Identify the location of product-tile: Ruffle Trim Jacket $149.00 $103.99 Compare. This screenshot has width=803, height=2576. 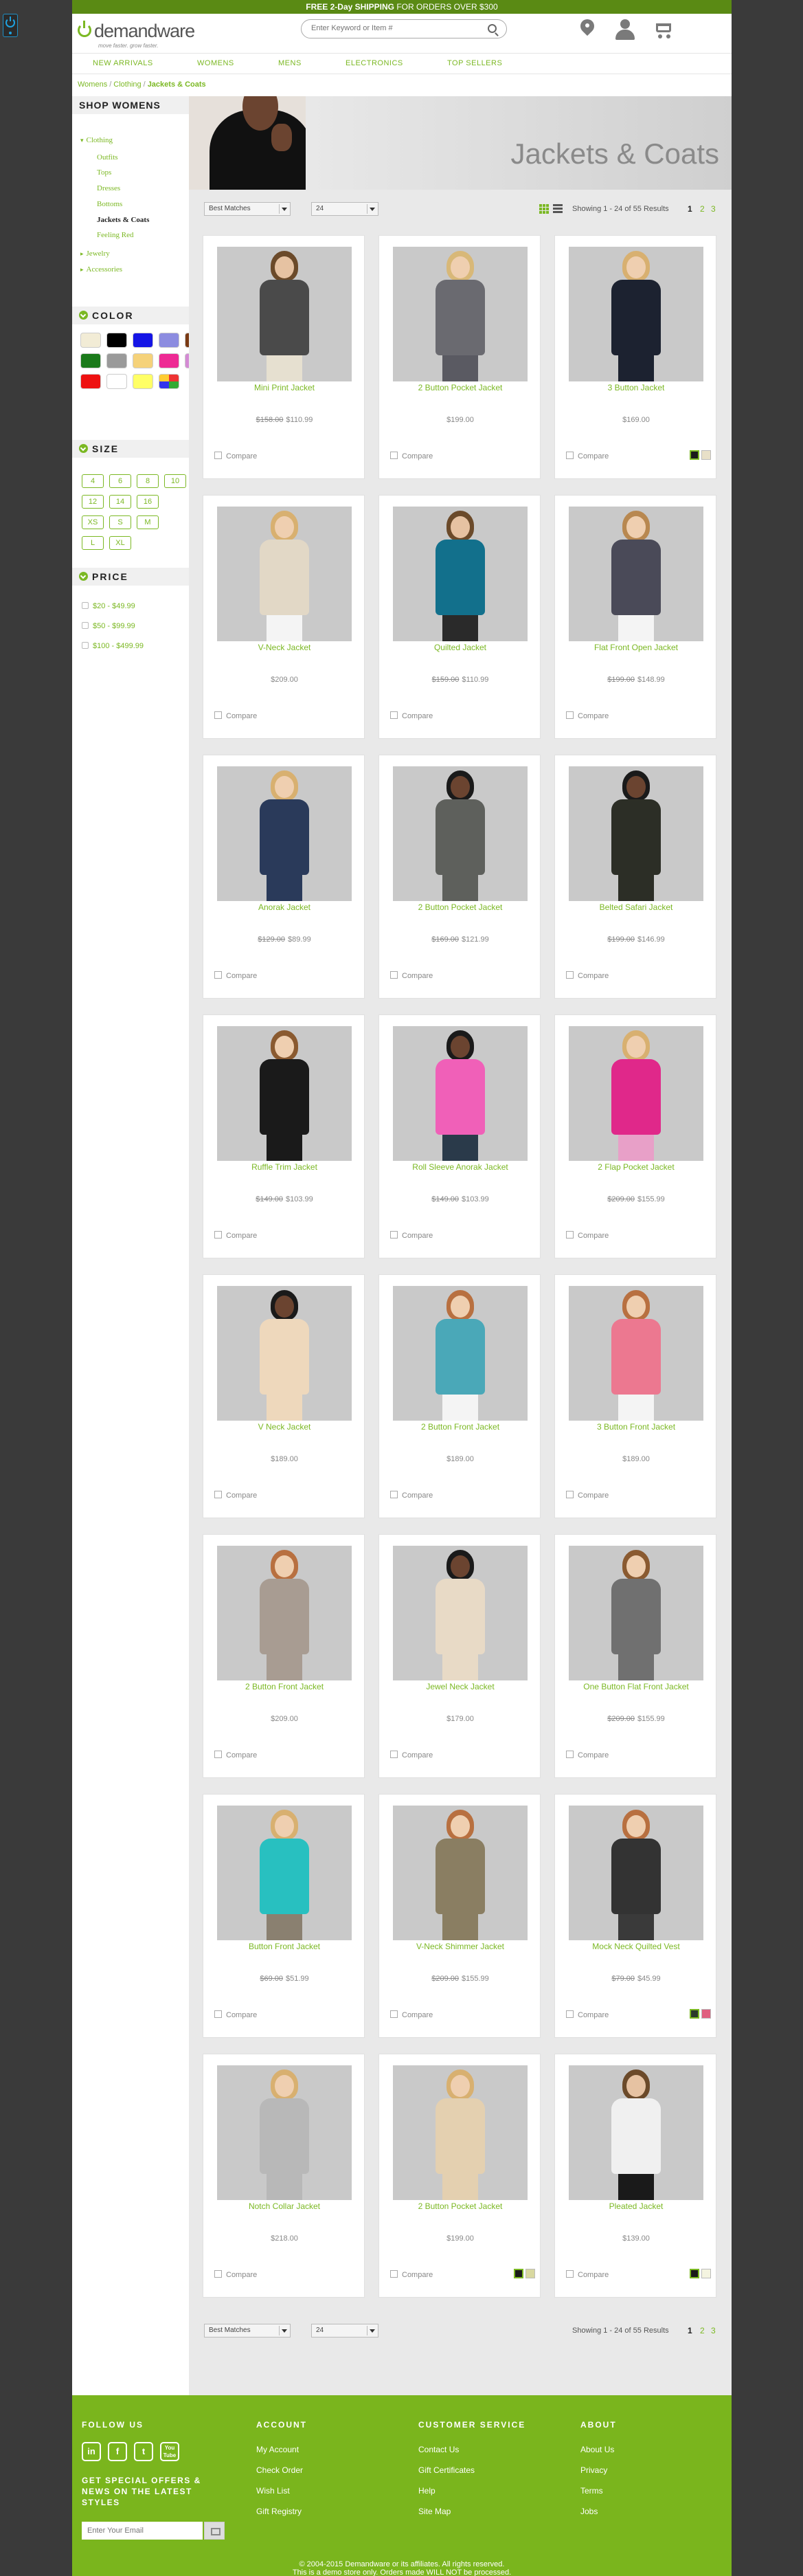
(284, 1136).